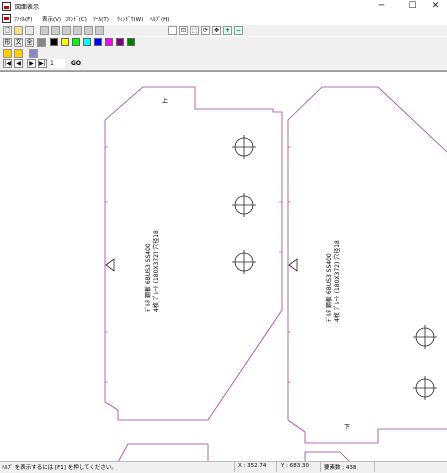 The width and height of the screenshot is (447, 473). Describe the element at coordinates (7, 53) in the screenshot. I see `measure-icon` at that location.